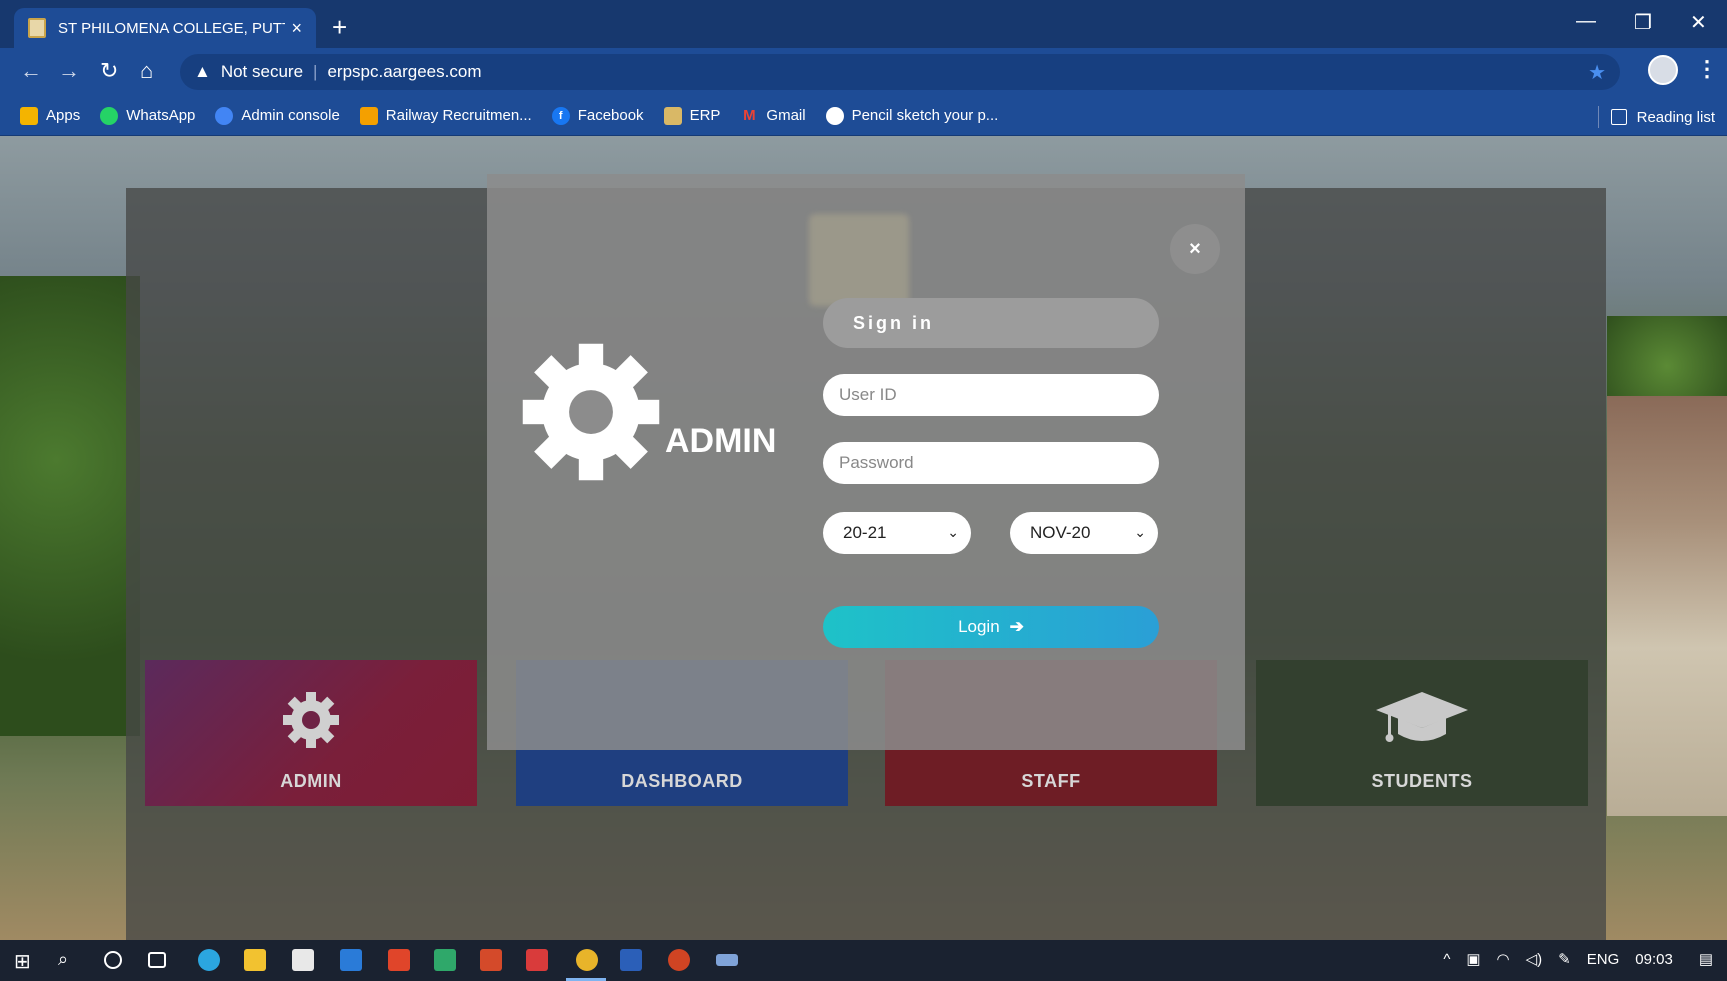 Image resolution: width=1727 pixels, height=981 pixels. Describe the element at coordinates (1586, 21) in the screenshot. I see `minimize-button: —` at that location.